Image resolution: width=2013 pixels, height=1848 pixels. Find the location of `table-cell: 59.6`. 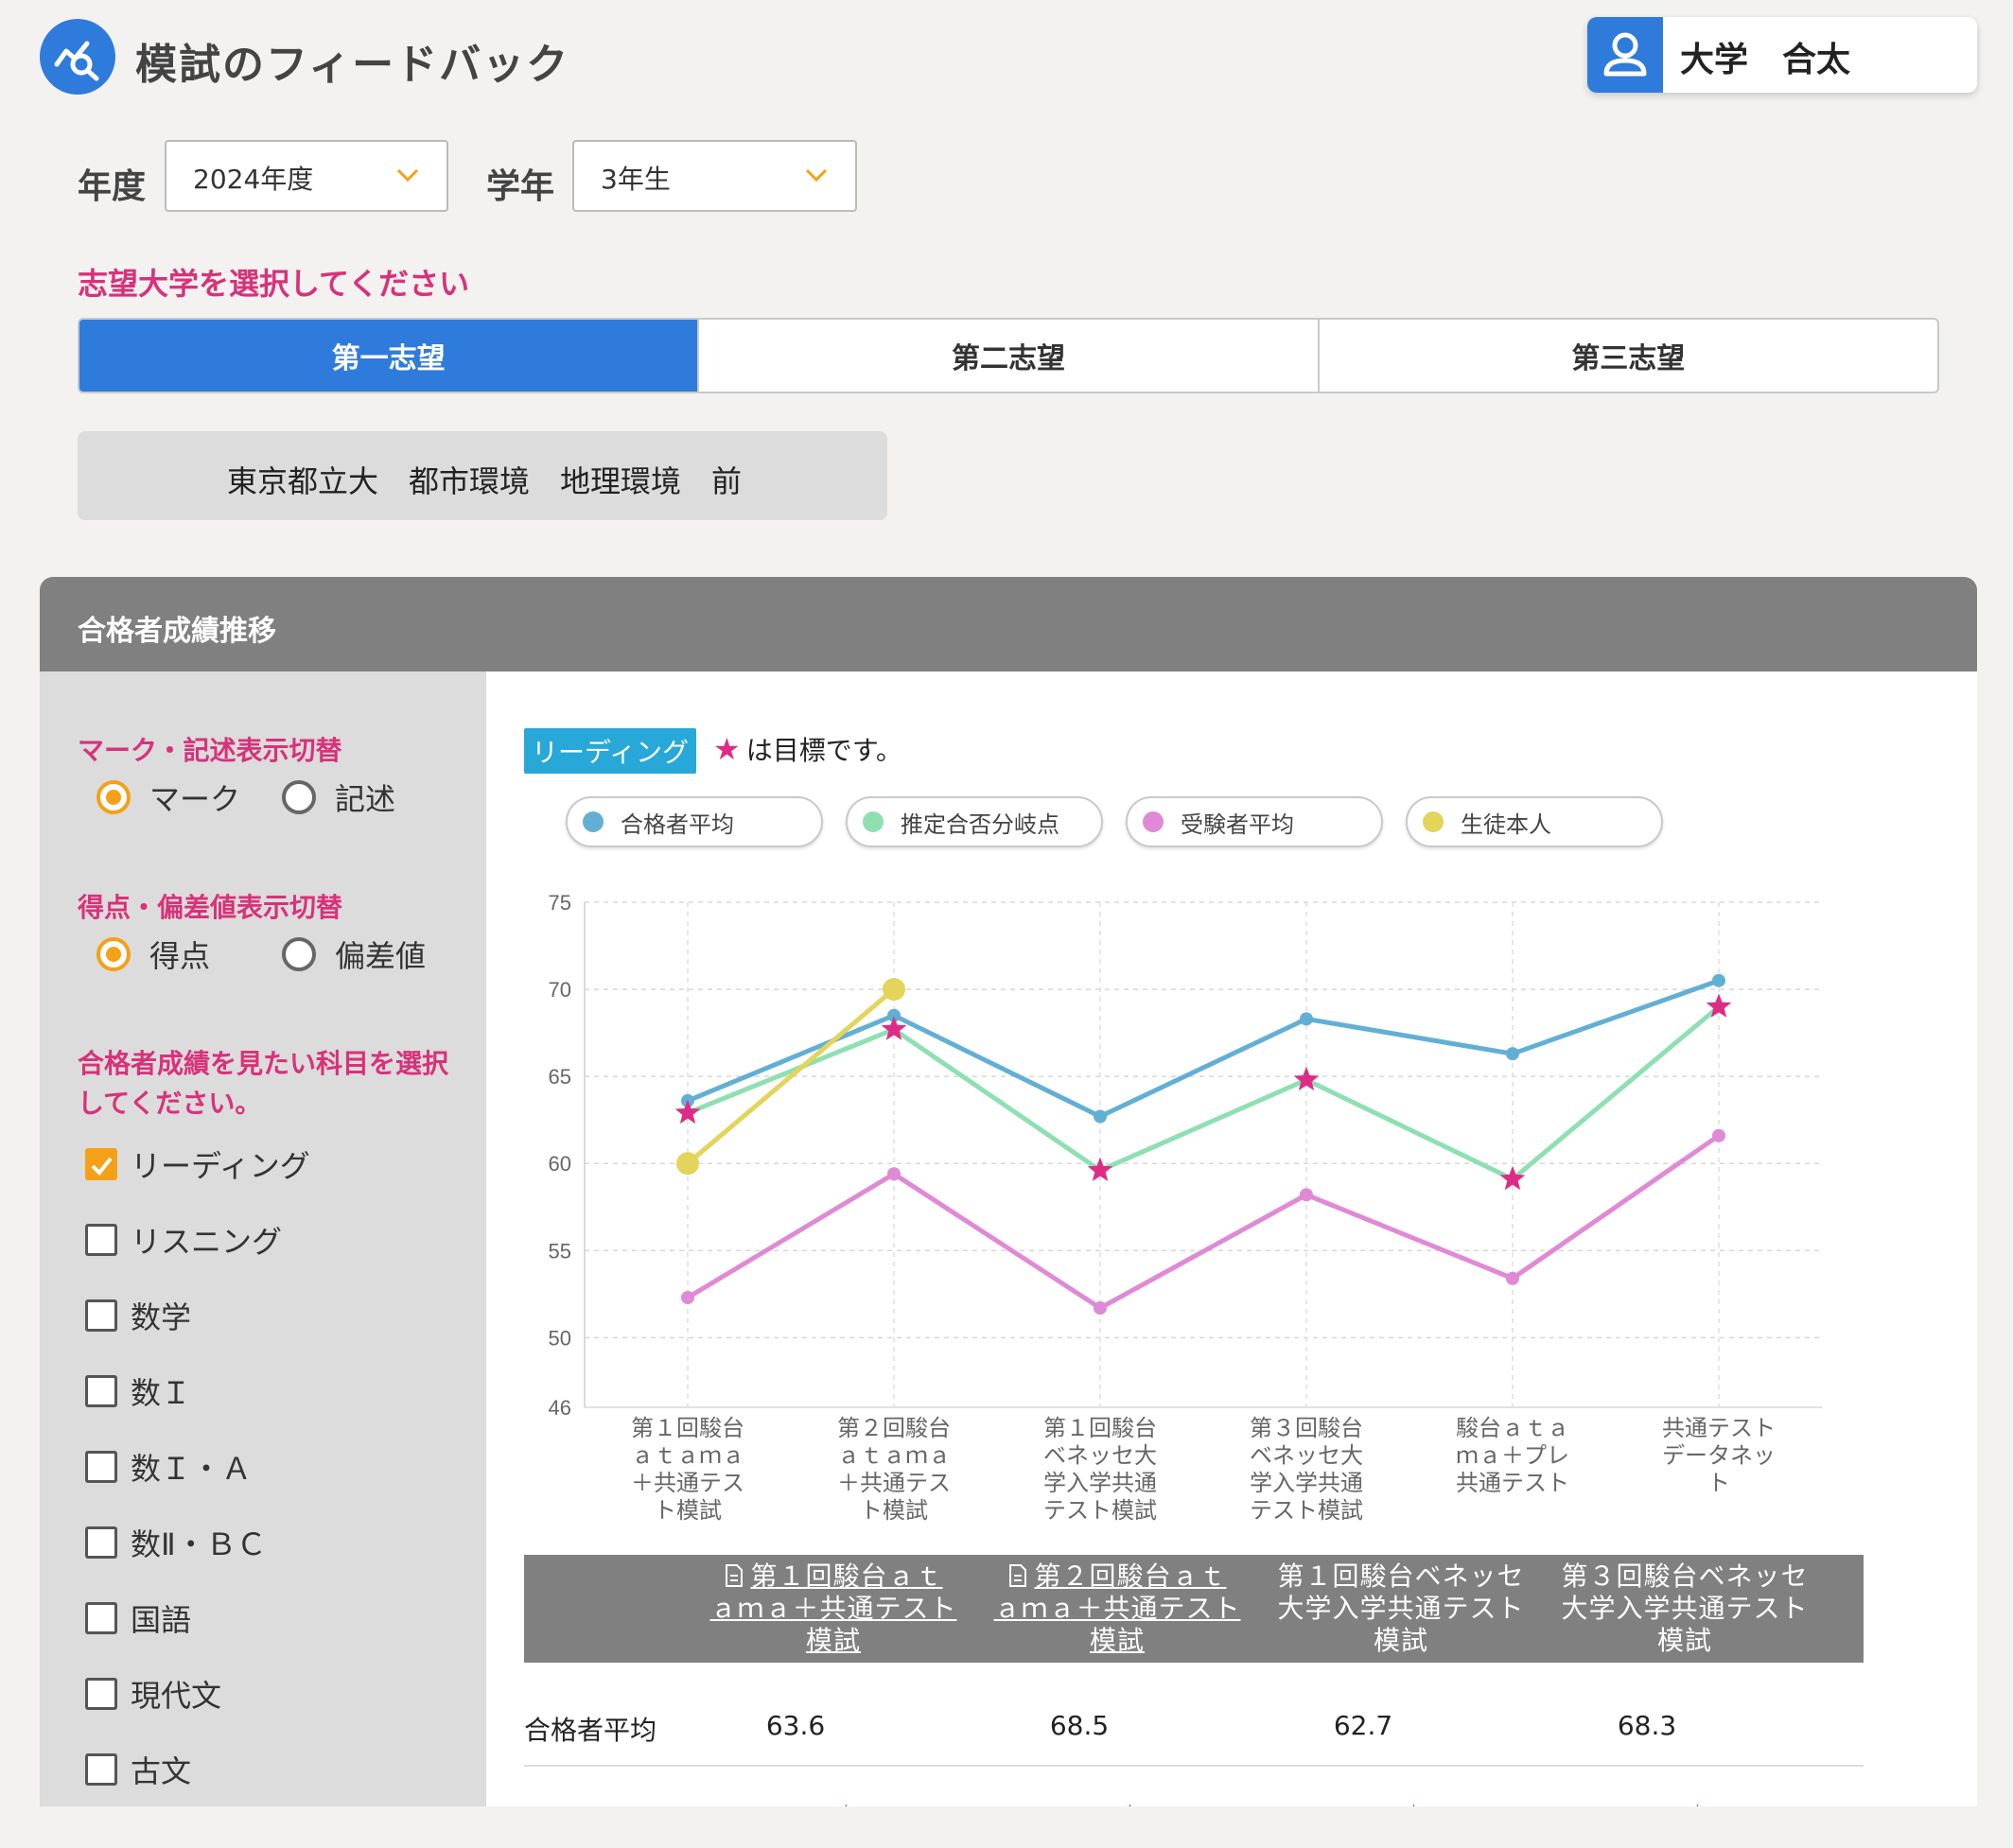

table-cell: 59.6 is located at coordinates (1363, 1805).